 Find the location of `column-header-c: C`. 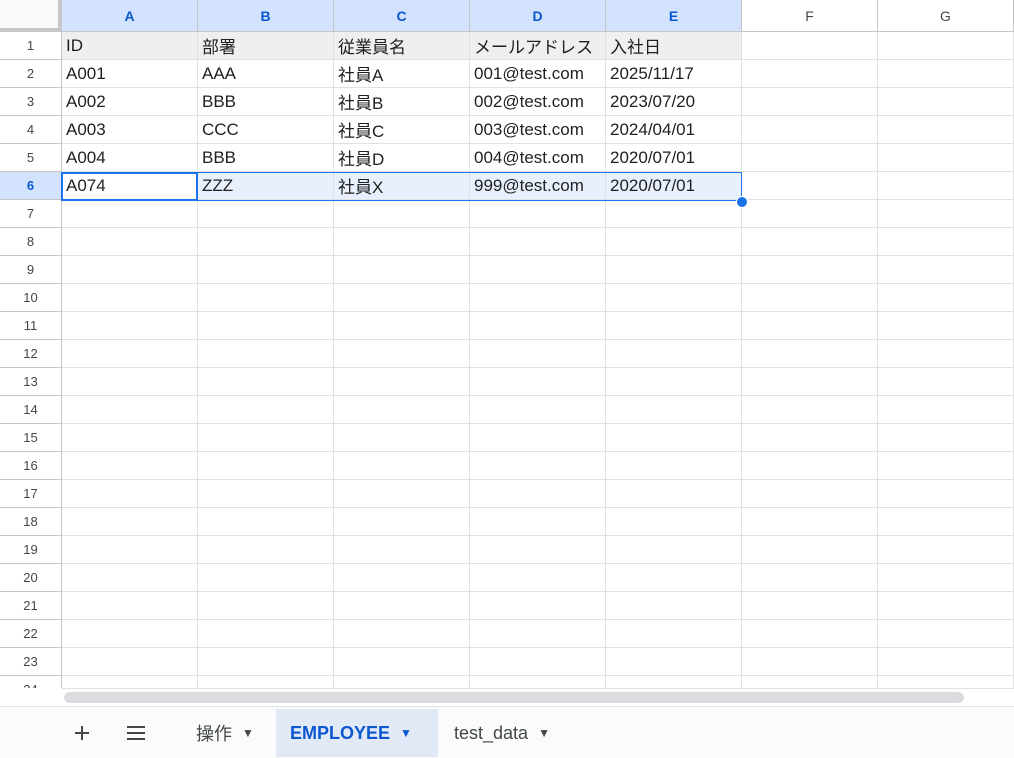

column-header-c: C is located at coordinates (402, 16).